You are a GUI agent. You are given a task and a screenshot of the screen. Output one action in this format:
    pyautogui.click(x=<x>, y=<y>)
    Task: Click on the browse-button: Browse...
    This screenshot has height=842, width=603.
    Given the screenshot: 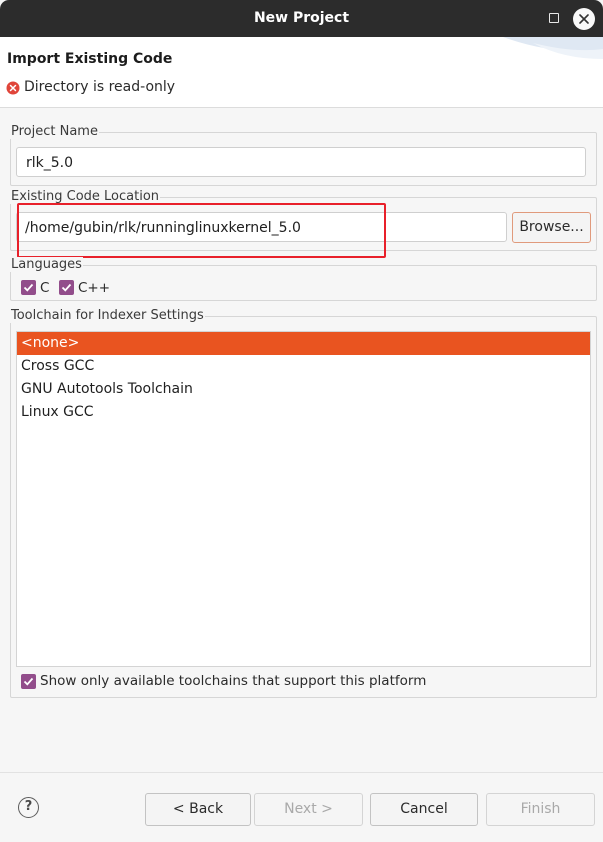 What is the action you would take?
    pyautogui.click(x=551, y=227)
    